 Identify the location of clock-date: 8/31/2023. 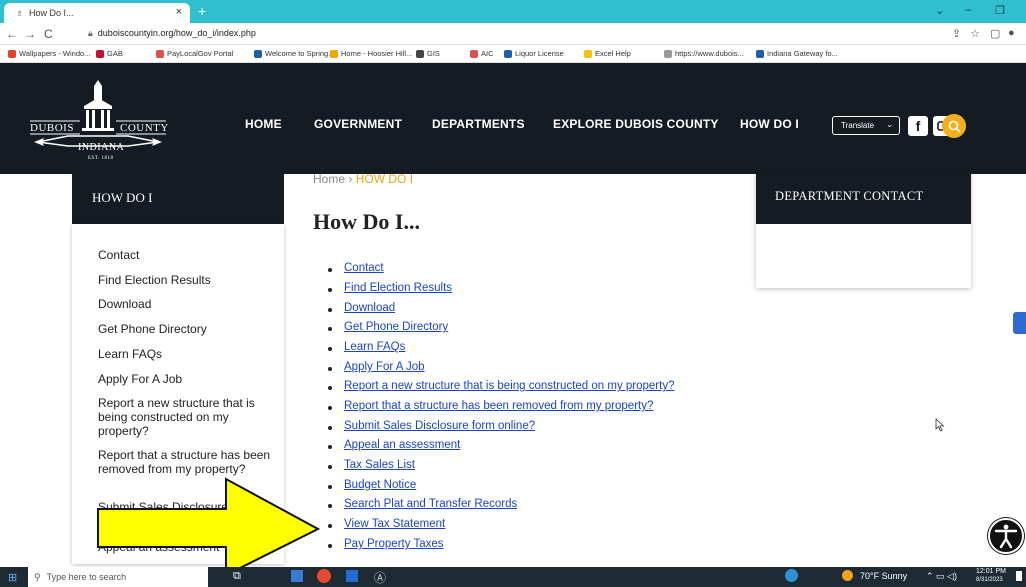
(989, 580).